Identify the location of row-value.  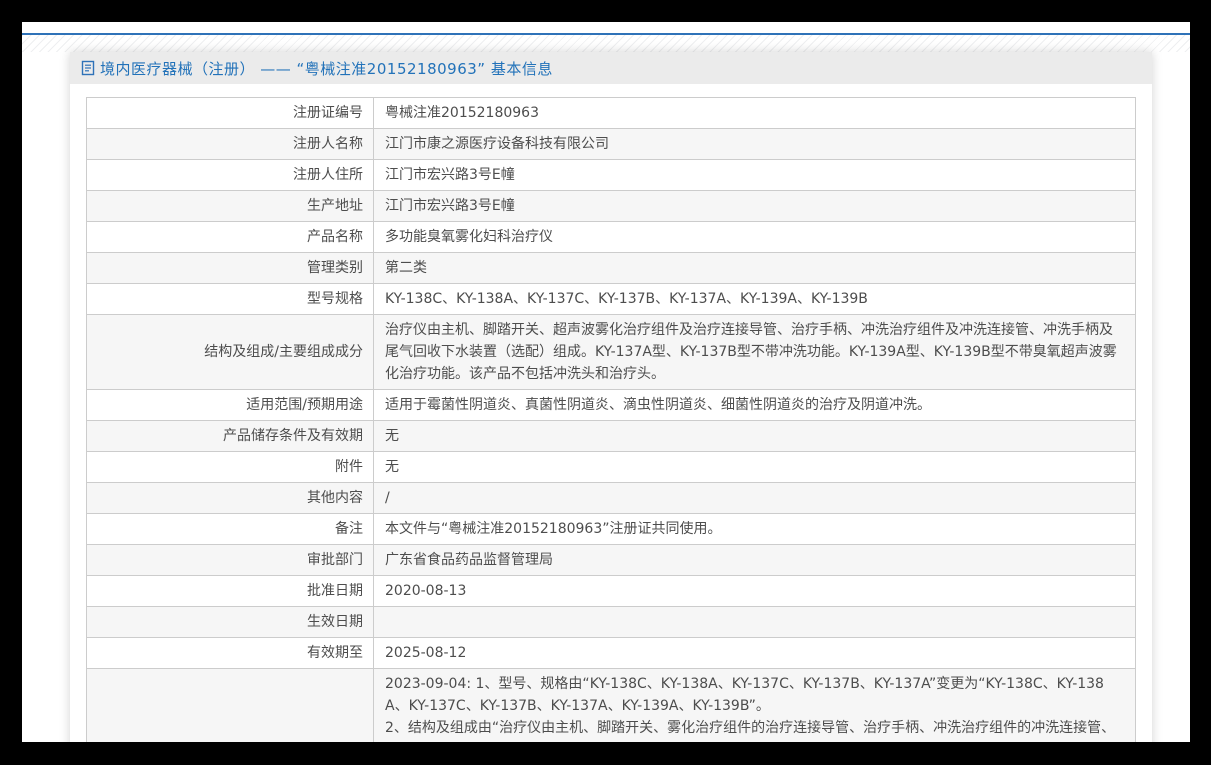
(754, 622).